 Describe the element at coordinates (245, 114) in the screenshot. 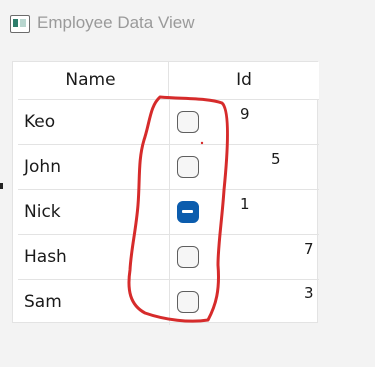

I see `id-cell: 9` at that location.